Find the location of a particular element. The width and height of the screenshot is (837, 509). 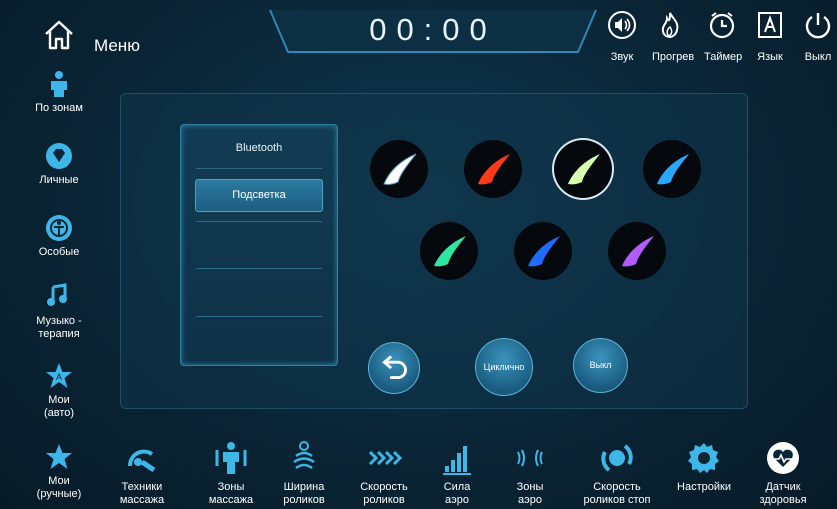

language-button: Язык is located at coordinates (770, 36).